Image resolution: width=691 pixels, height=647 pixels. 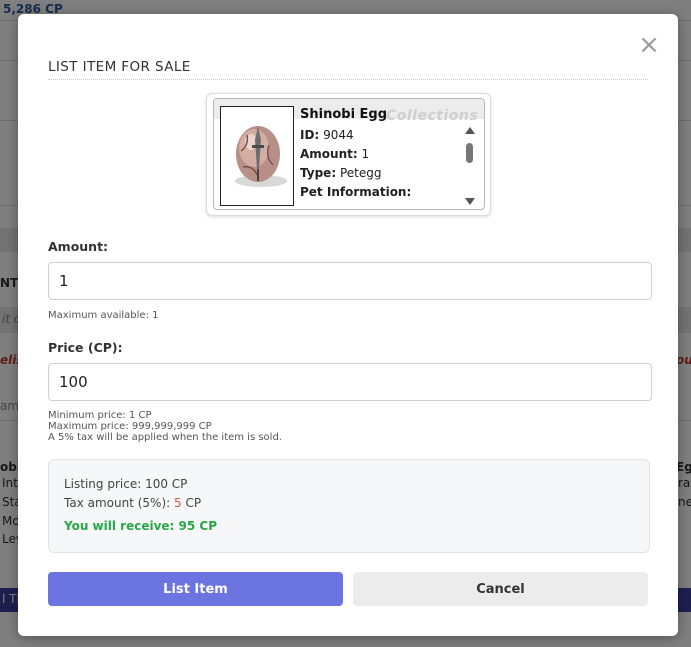 What do you see at coordinates (178, 503) in the screenshot?
I see `tax-value: 5` at bounding box center [178, 503].